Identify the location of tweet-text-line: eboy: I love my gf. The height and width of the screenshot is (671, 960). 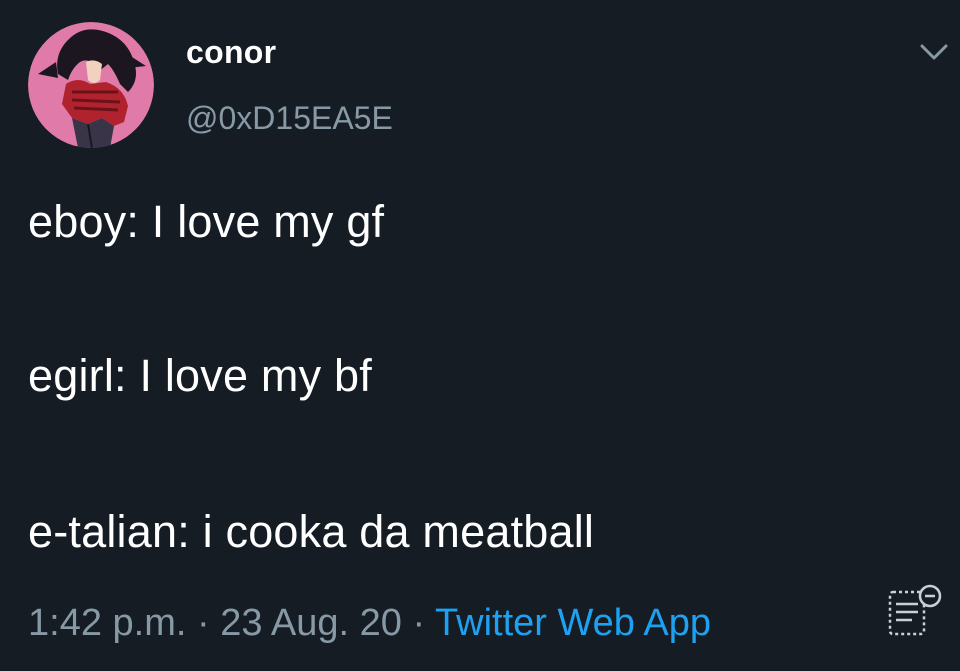
(206, 221).